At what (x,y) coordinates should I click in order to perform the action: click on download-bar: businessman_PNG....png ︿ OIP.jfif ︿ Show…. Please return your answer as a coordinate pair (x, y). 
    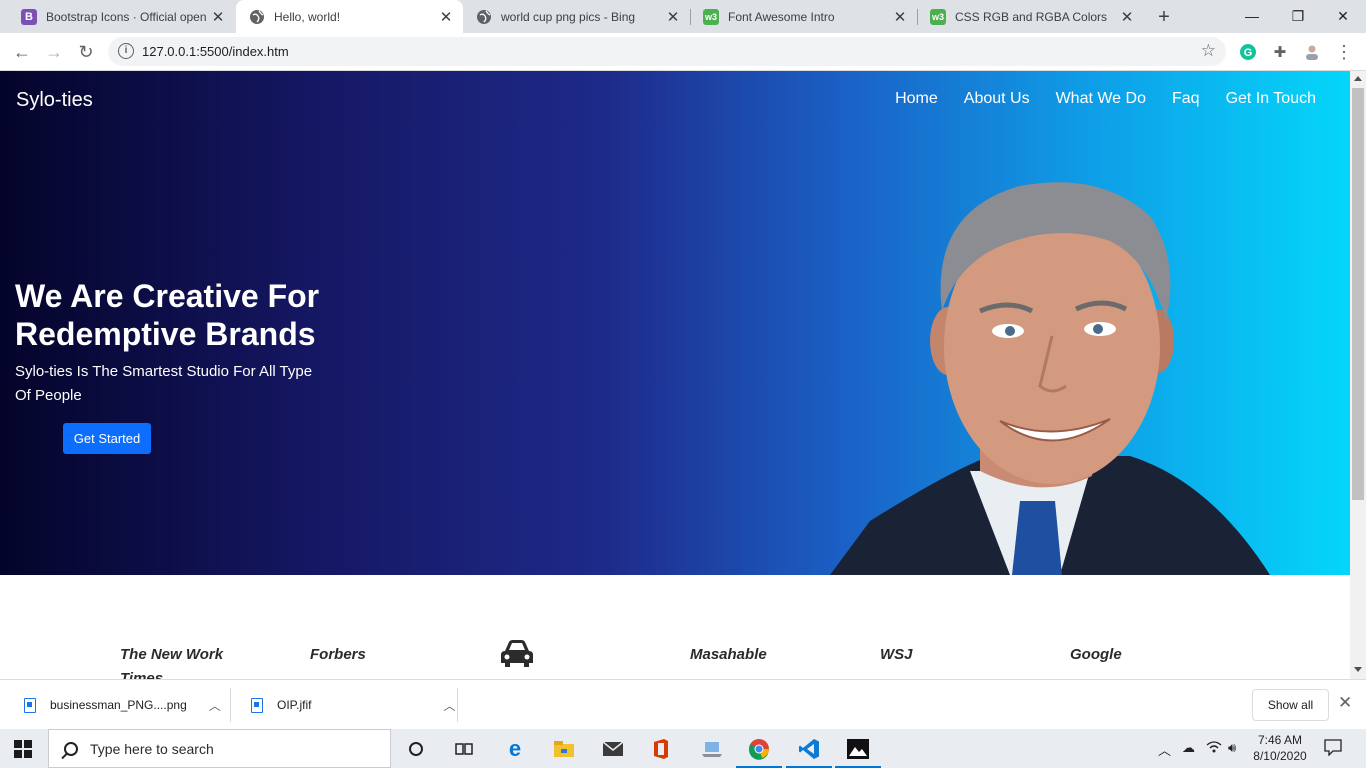
    Looking at the image, I should click on (683, 704).